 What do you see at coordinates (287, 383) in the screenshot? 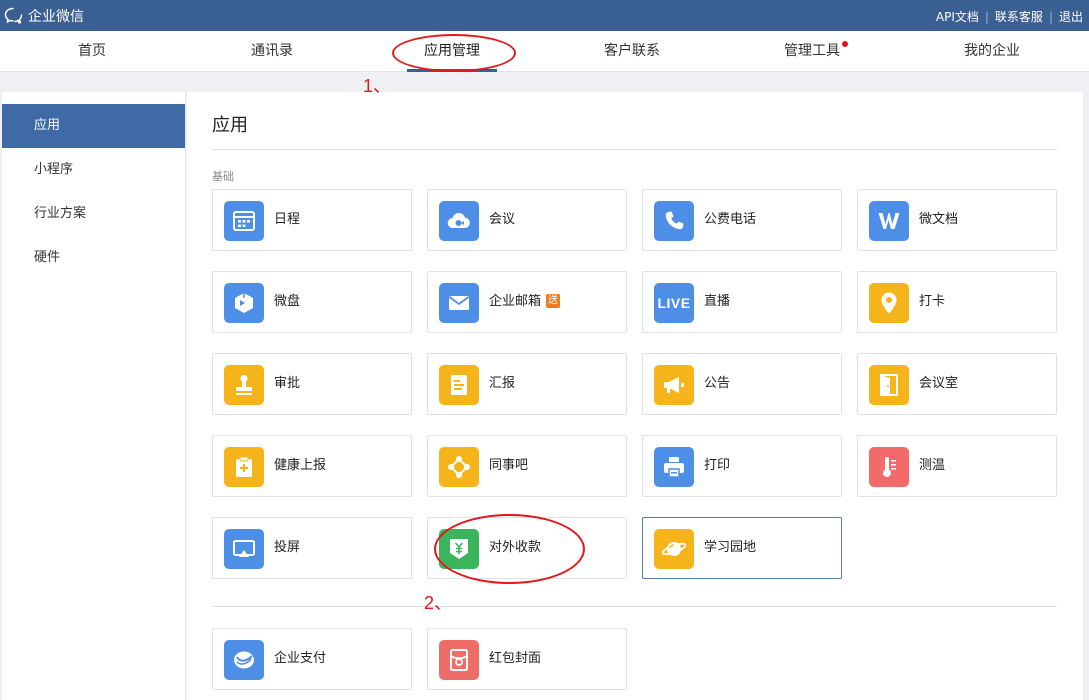
I see `app-label: 审批` at bounding box center [287, 383].